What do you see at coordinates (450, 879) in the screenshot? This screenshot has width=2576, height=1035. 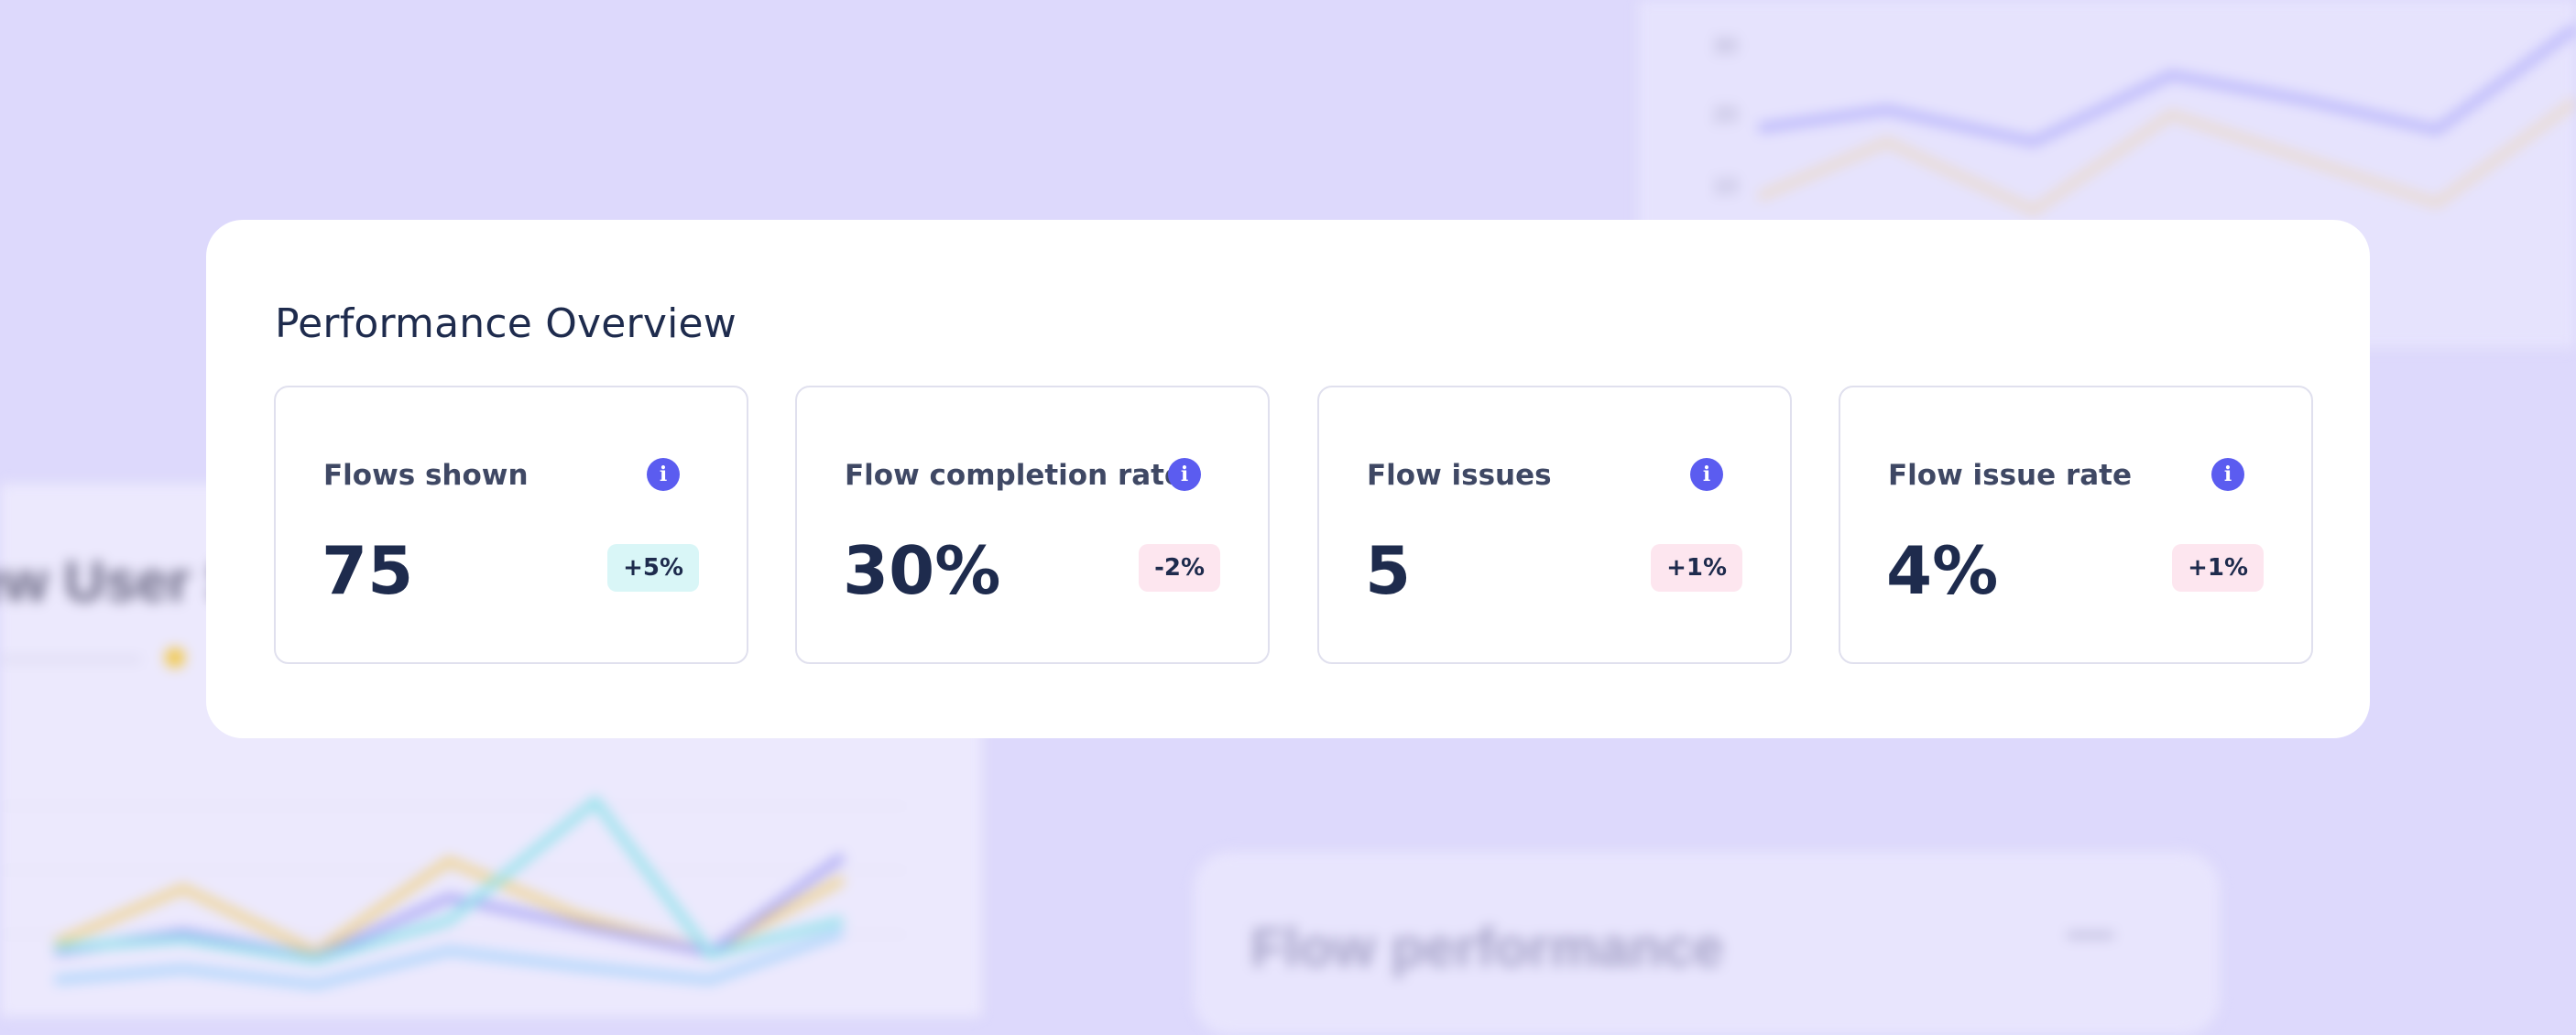 I see `background-line-cyan` at bounding box center [450, 879].